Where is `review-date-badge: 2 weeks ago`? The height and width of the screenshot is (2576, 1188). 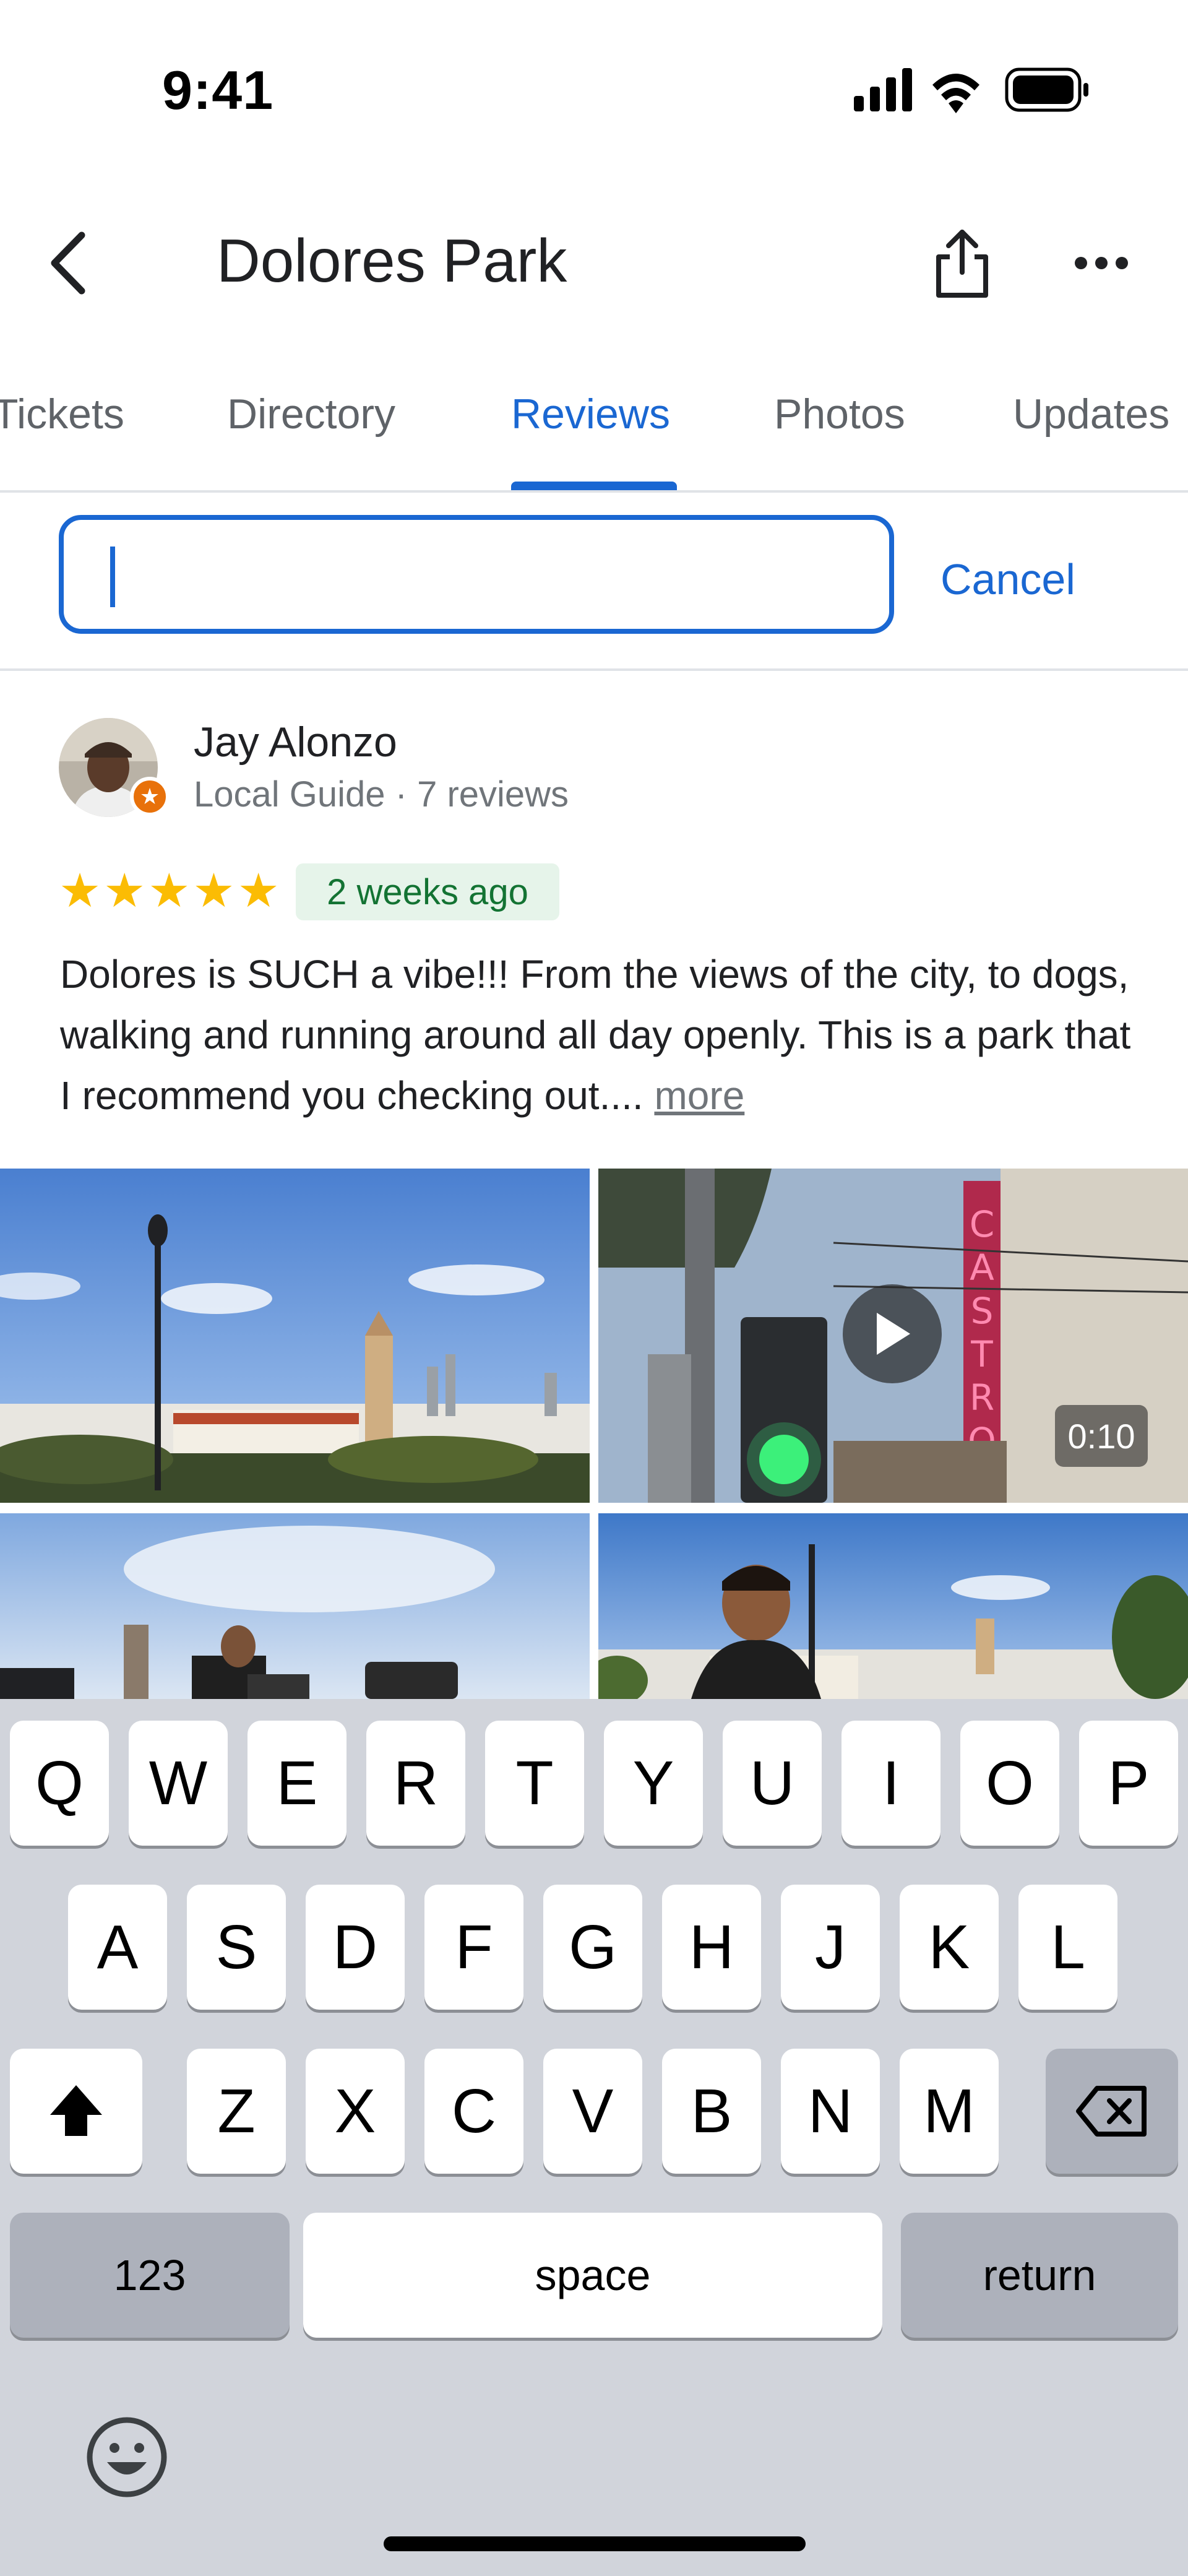 review-date-badge: 2 weeks ago is located at coordinates (427, 891).